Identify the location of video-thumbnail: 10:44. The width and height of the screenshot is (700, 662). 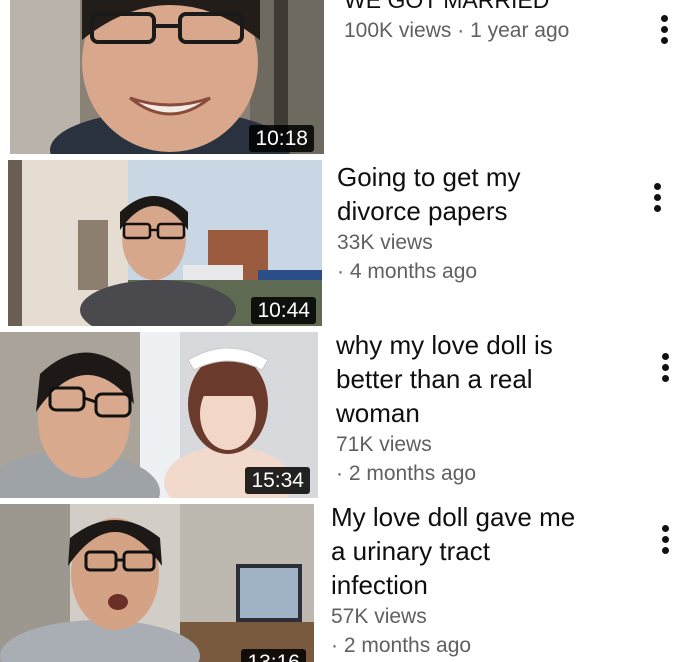
(165, 243).